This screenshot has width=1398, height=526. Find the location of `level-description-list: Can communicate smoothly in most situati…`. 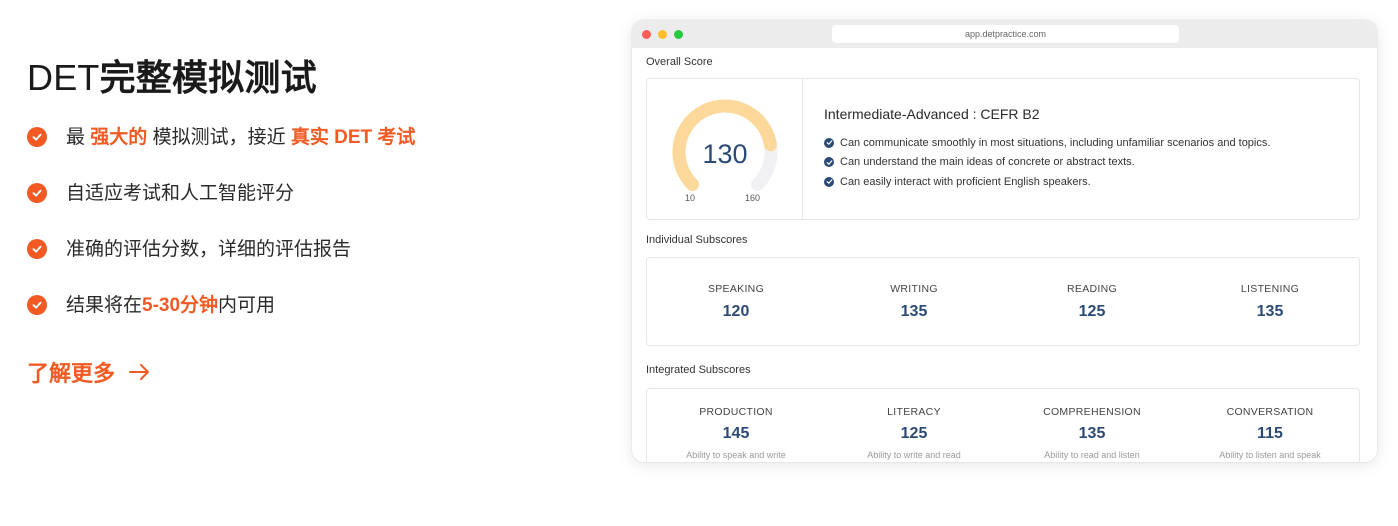

level-description-list: Can communicate smoothly in most situati… is located at coordinates (1047, 162).